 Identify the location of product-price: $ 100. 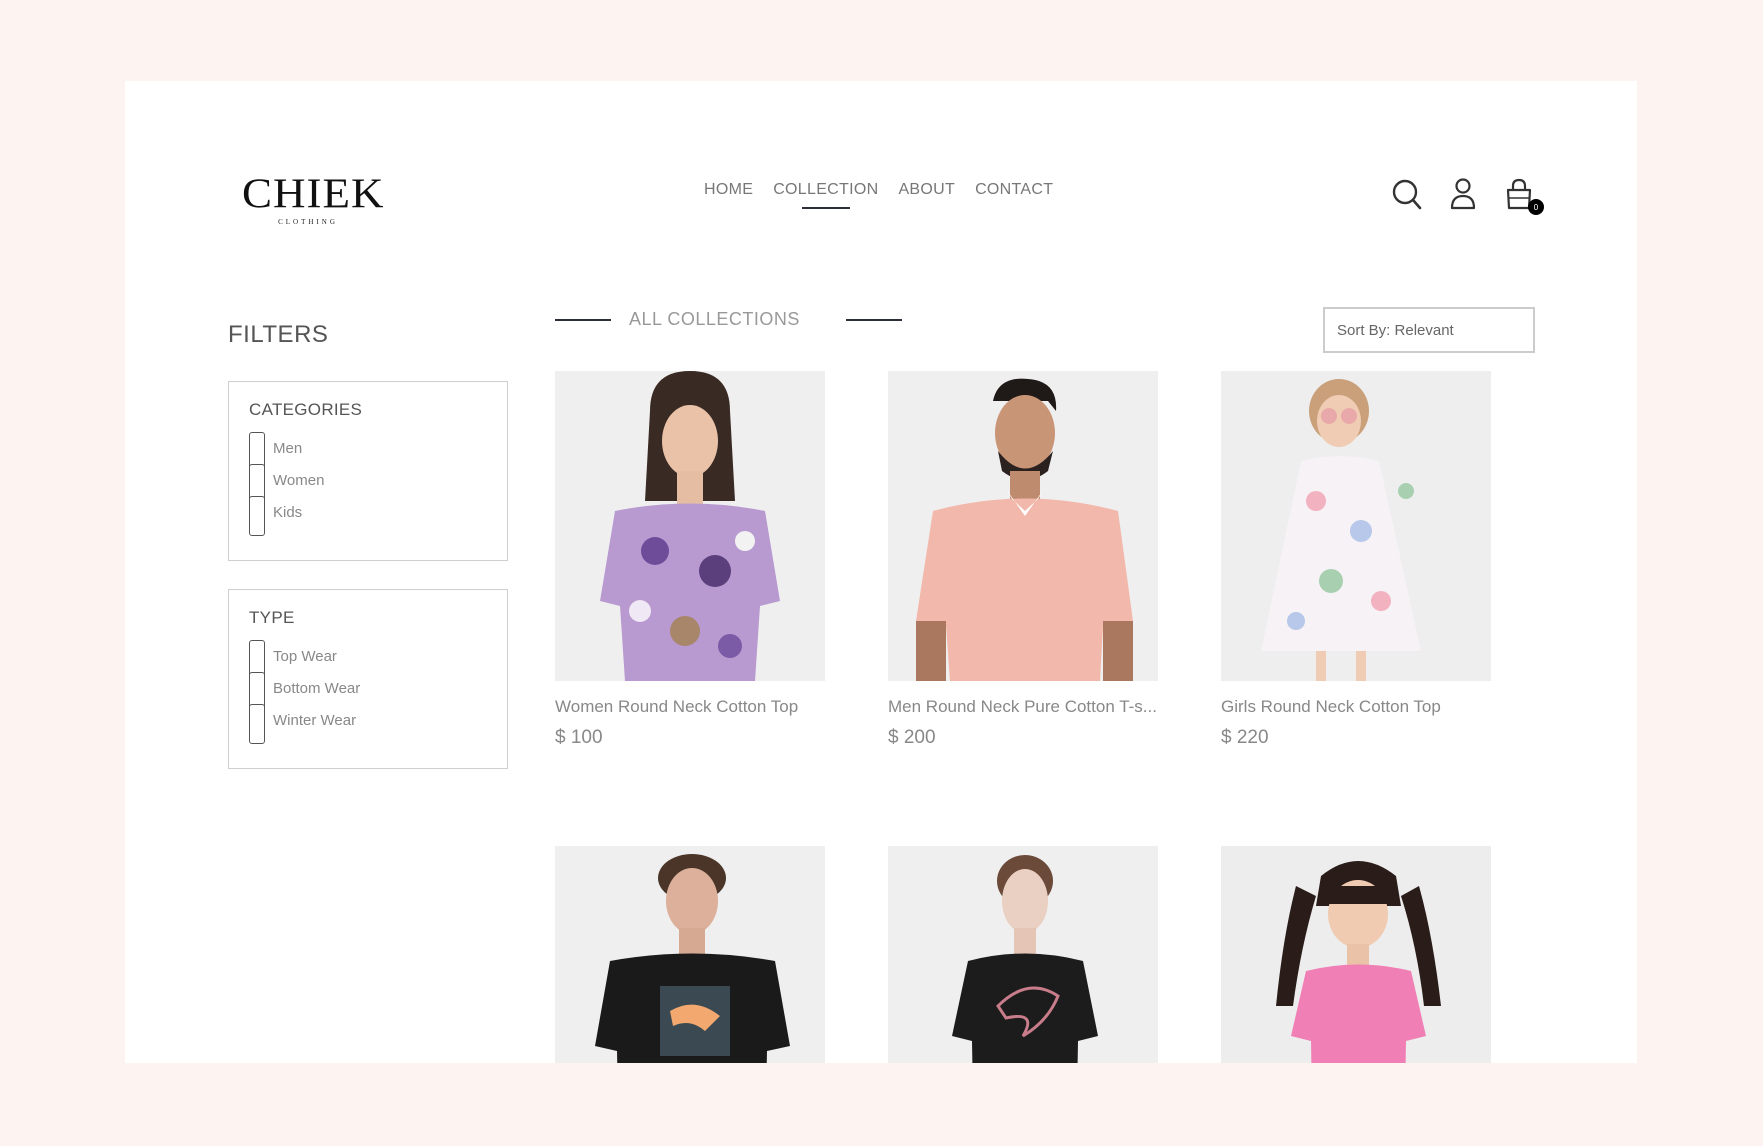
(579, 737).